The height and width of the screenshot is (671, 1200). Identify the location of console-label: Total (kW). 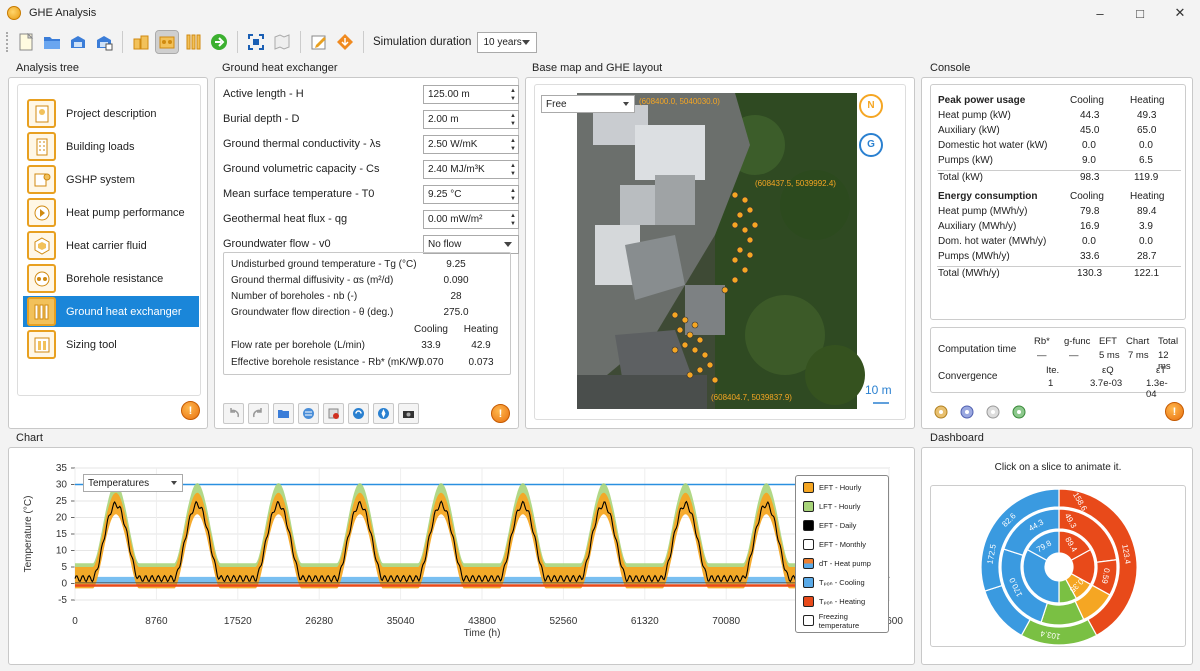
(960, 177).